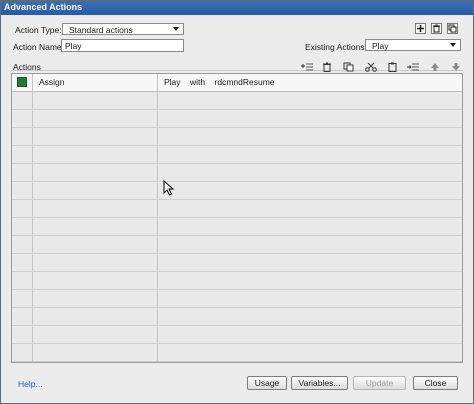 This screenshot has height=404, width=474. Describe the element at coordinates (169, 188) in the screenshot. I see `mouse-cursor-icon` at that location.